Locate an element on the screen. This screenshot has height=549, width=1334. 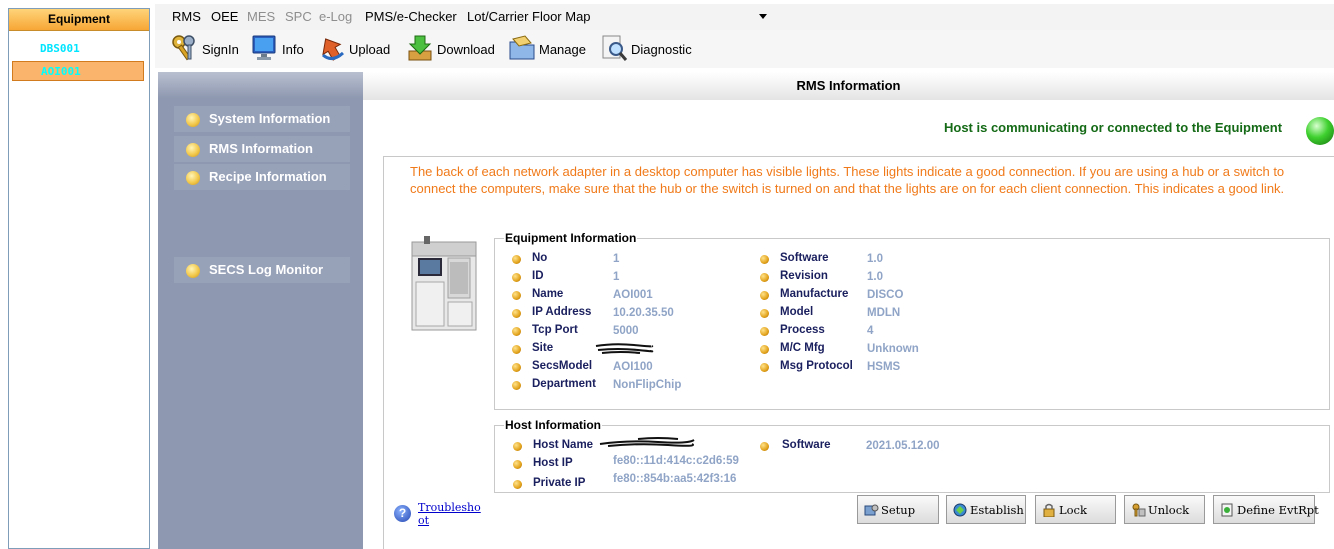
download-arrow-icon is located at coordinates (420, 48).